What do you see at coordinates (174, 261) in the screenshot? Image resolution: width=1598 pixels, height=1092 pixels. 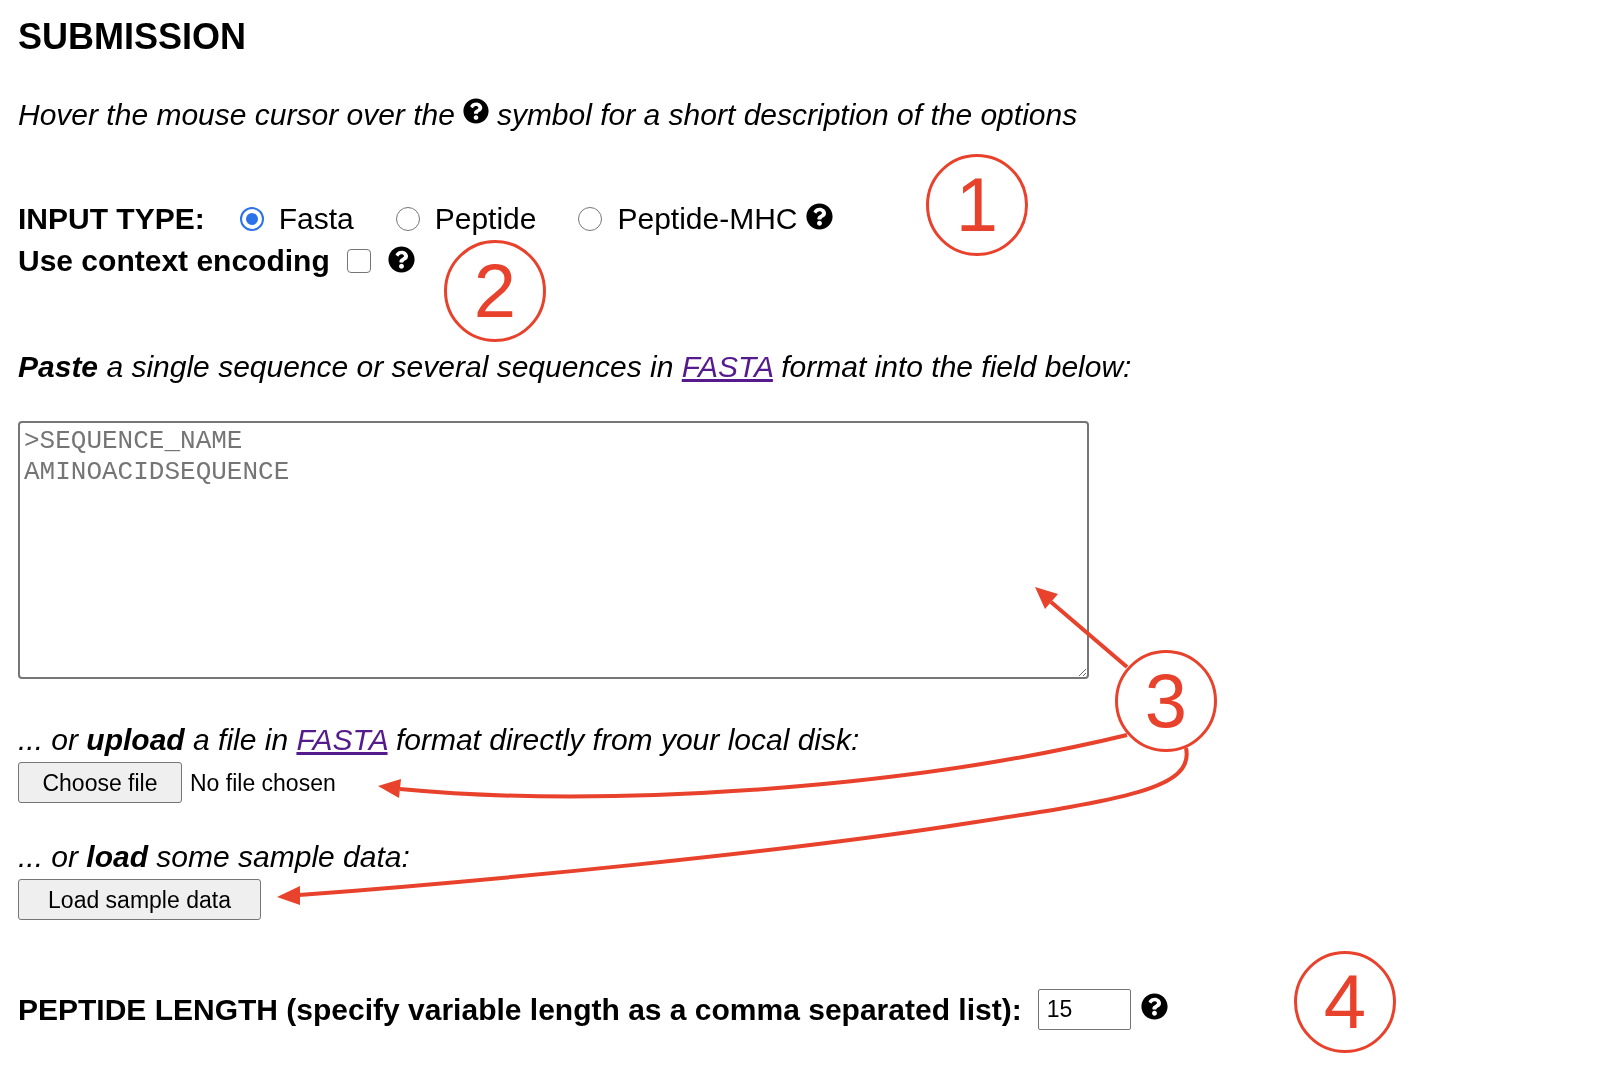 I see `checkbox-label: Use context encoding` at bounding box center [174, 261].